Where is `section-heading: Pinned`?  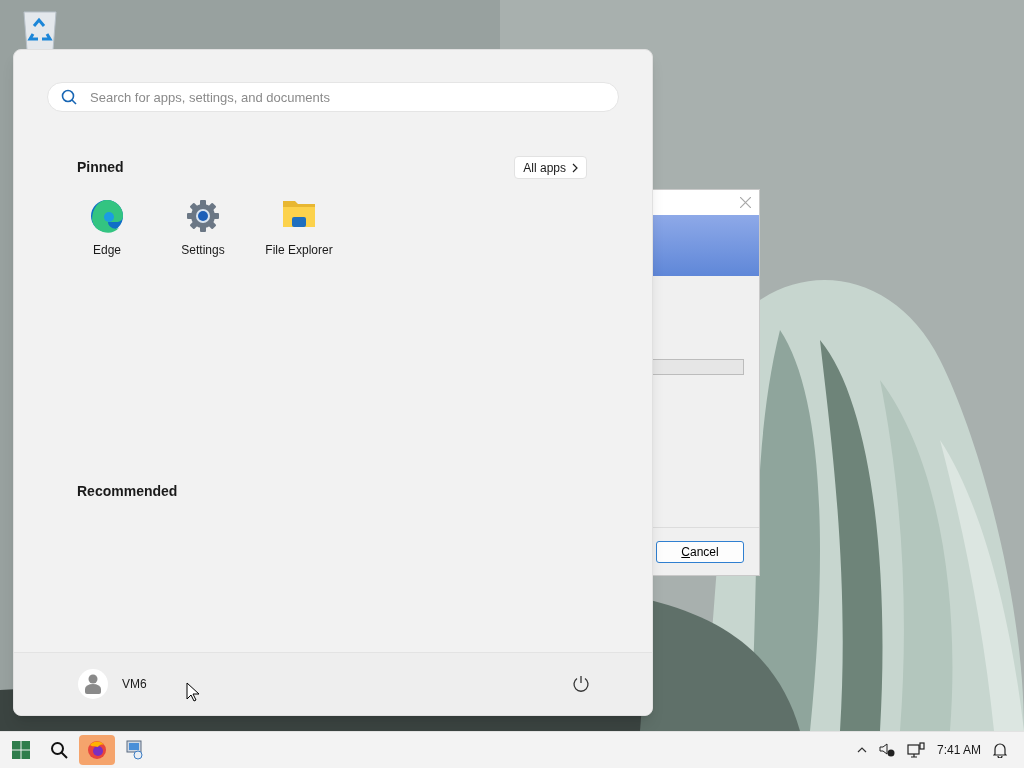 section-heading: Pinned is located at coordinates (100, 167).